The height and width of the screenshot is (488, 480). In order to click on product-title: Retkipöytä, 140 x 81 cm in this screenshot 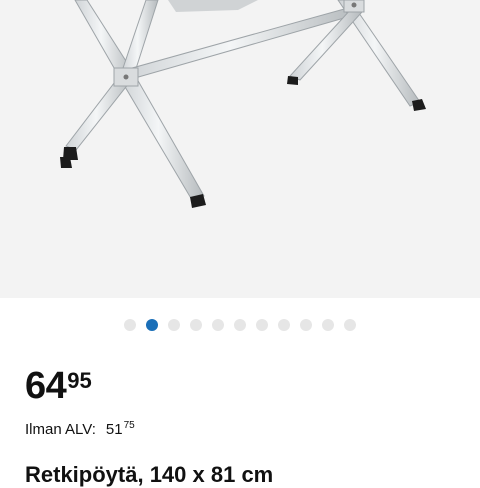, I will do `click(149, 474)`.